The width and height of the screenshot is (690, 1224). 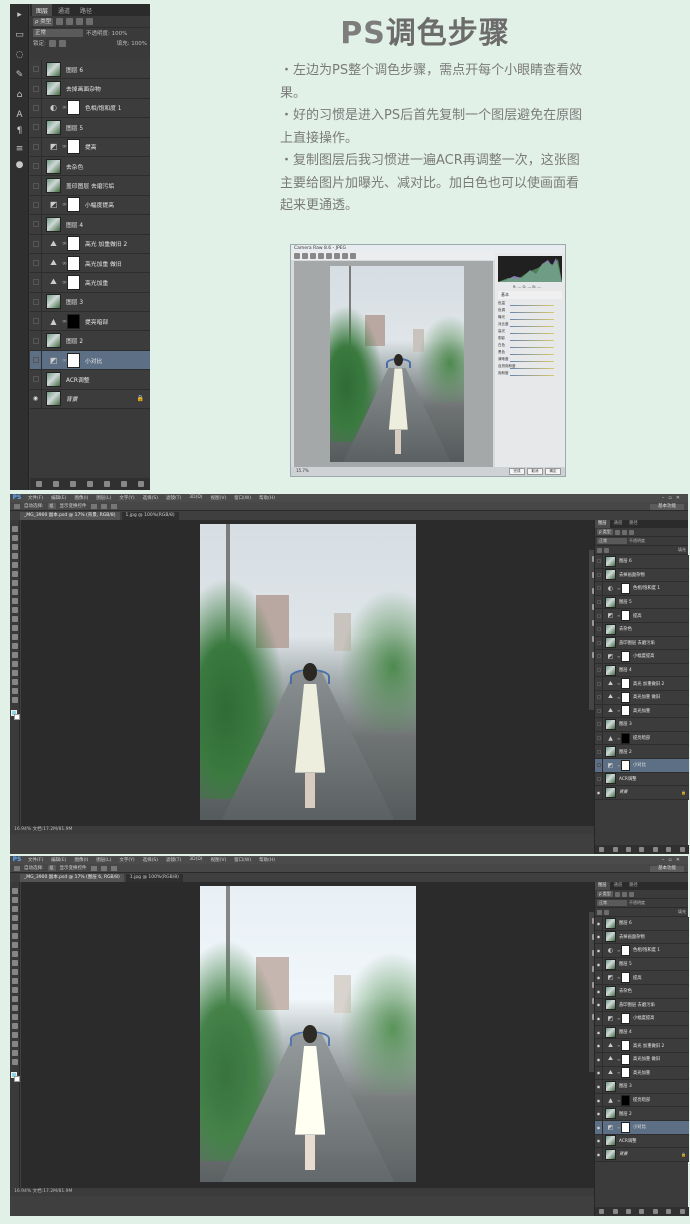 I want to click on eyedropper-icon, so click(x=15, y=574).